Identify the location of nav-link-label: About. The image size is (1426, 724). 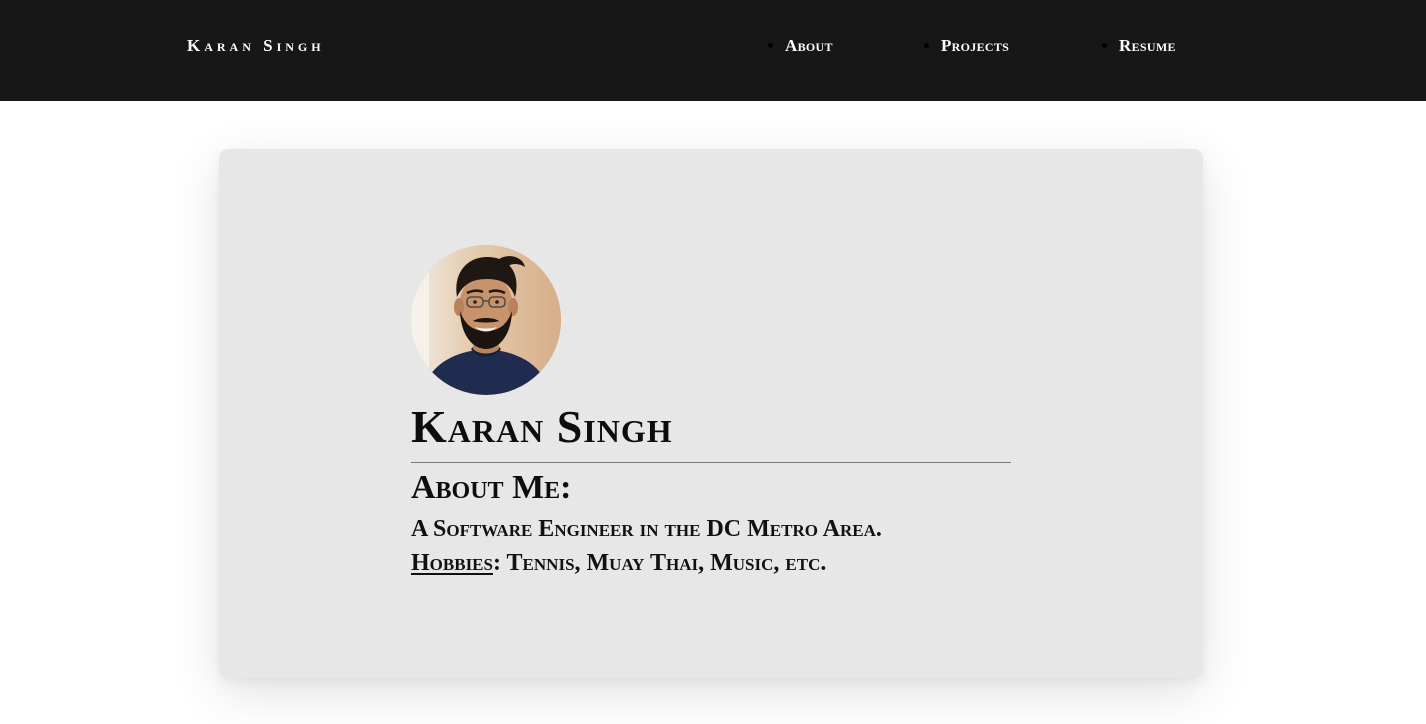
(809, 45).